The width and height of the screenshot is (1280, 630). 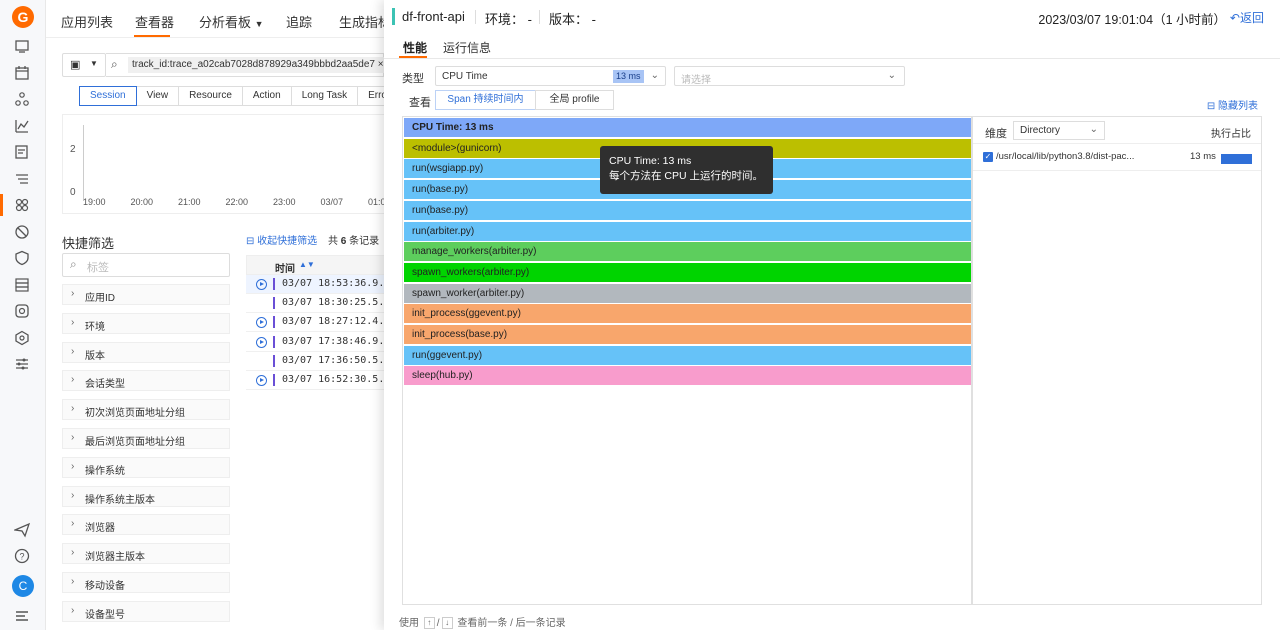 What do you see at coordinates (146, 381) in the screenshot?
I see `facet-group: › 会话类型` at bounding box center [146, 381].